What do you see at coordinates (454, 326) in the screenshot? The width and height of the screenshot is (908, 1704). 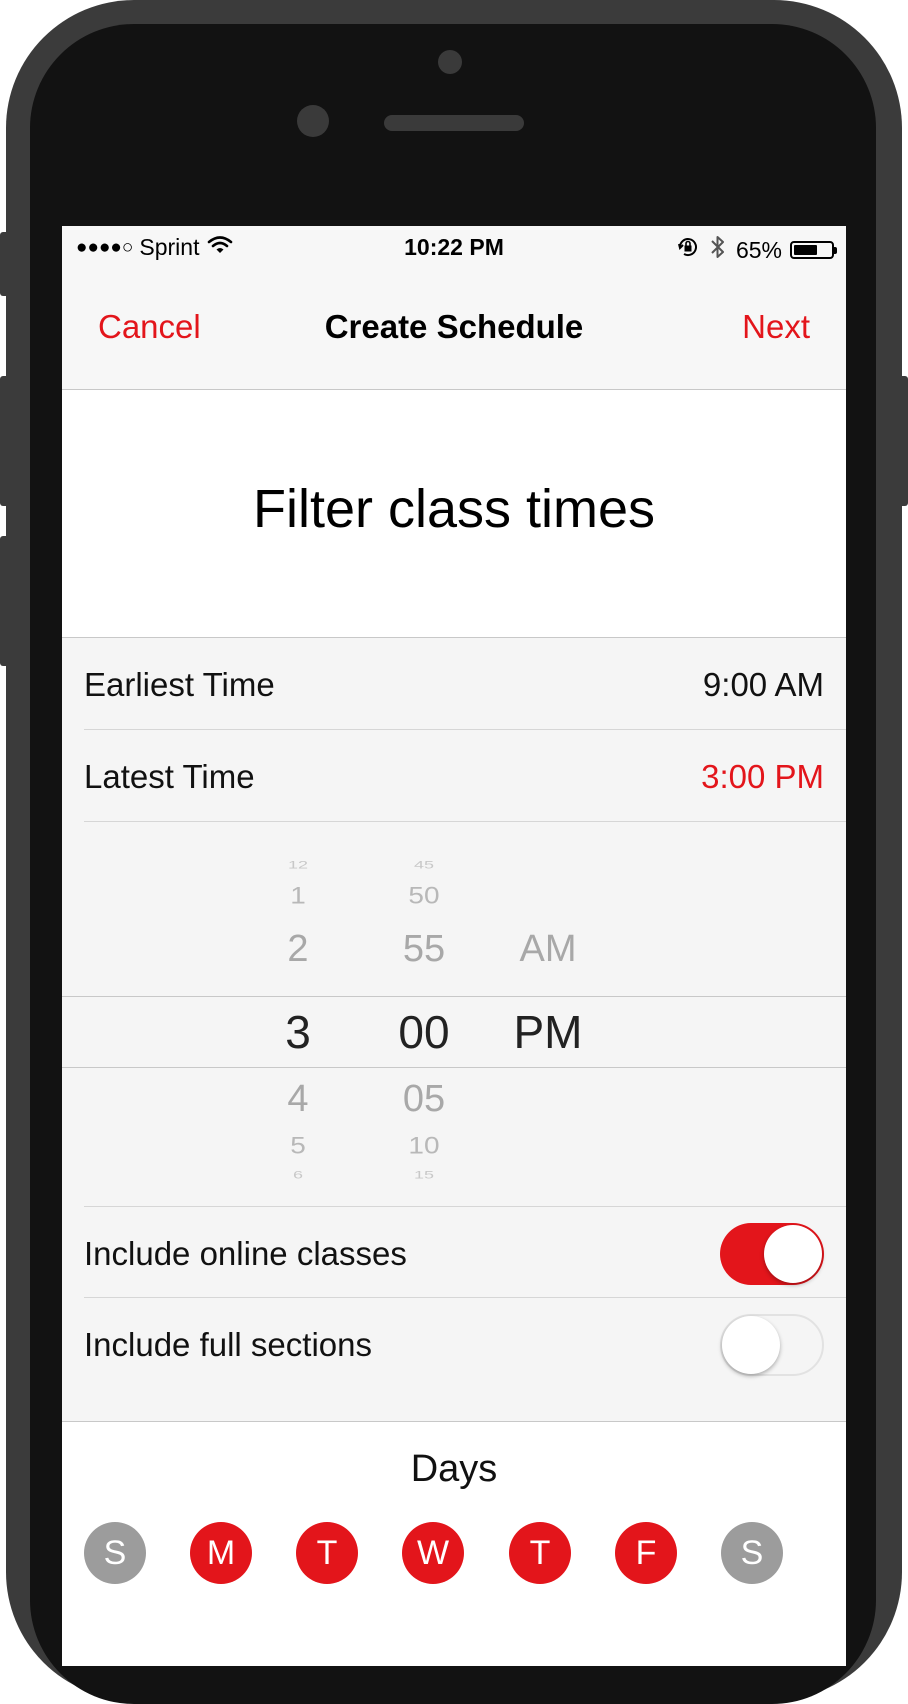 I see `page-title: Create Schedule` at bounding box center [454, 326].